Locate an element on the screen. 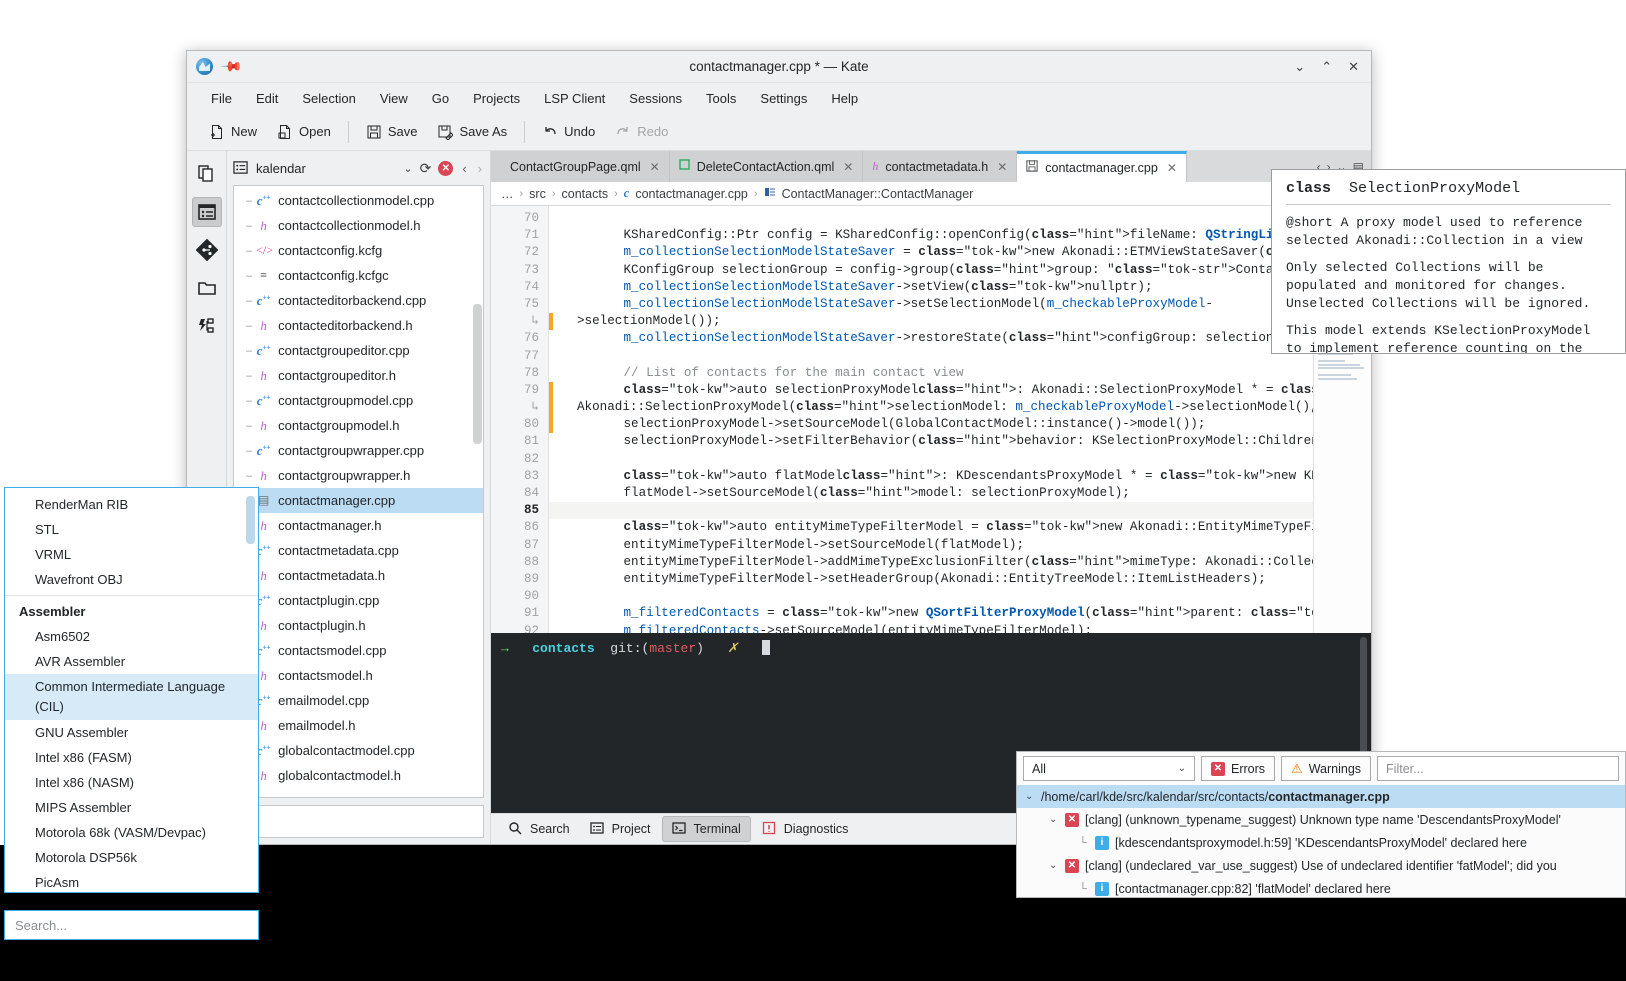 This screenshot has width=1626, height=981. file-tree-item: –hcontactmanager.h is located at coordinates (358, 525).